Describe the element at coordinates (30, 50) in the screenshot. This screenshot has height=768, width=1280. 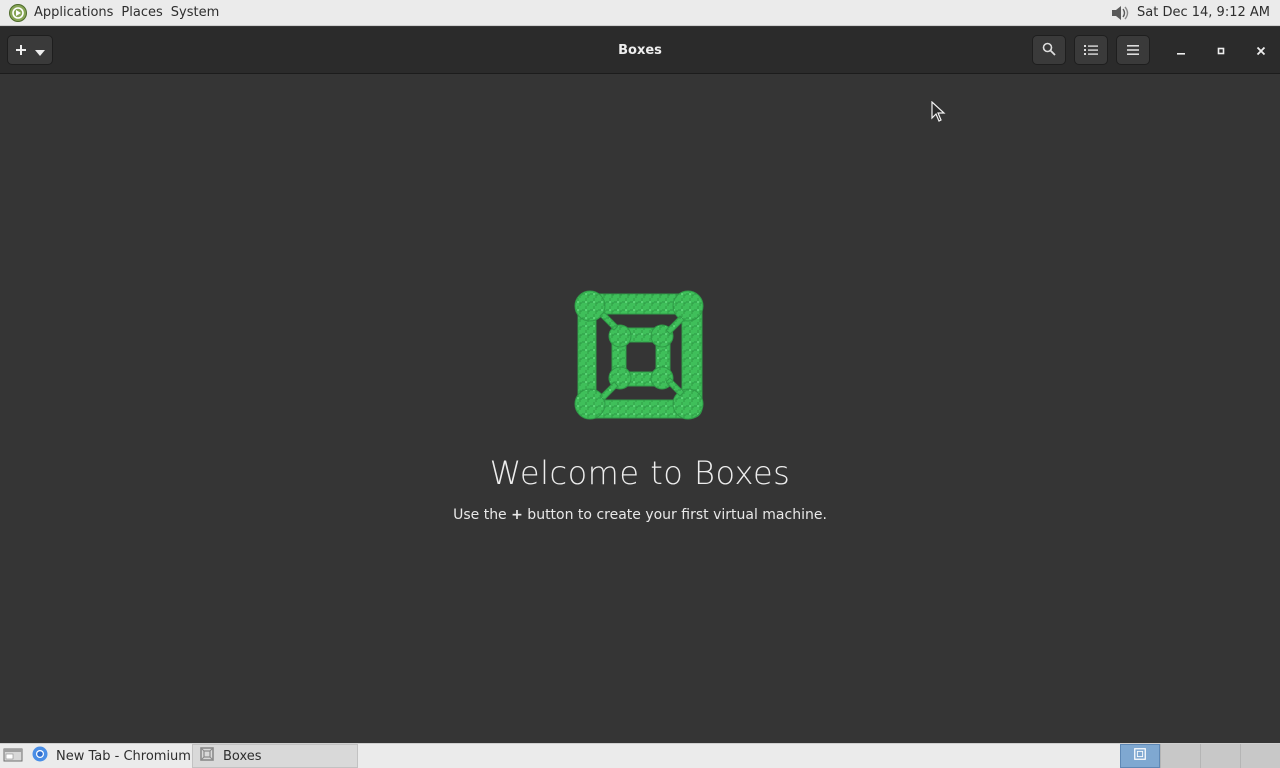
I see `new-machine-button` at that location.